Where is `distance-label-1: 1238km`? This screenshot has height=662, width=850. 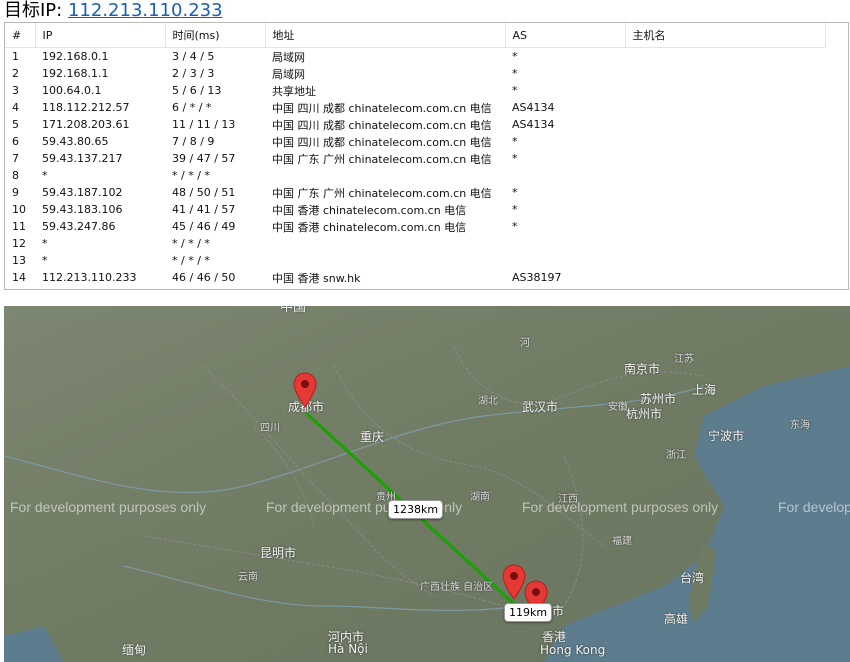 distance-label-1: 1238km is located at coordinates (416, 509).